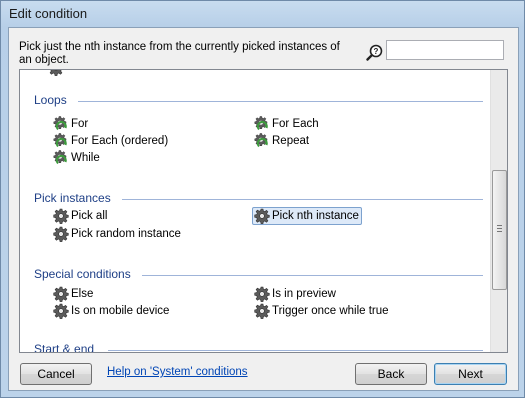 The height and width of the screenshot is (398, 525). I want to click on section-heading-pick-instances: Pick instances, so click(72, 198).